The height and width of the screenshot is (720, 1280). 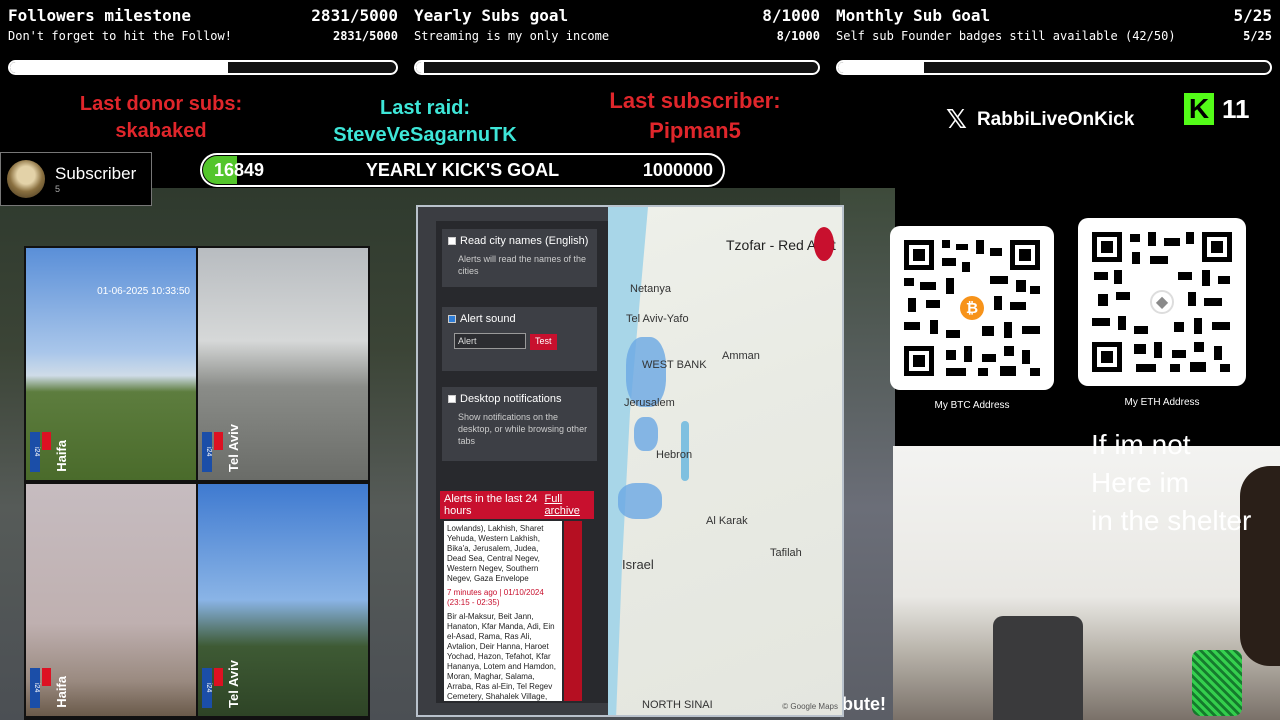 I want to click on subscriber-count: 5, so click(x=58, y=189).